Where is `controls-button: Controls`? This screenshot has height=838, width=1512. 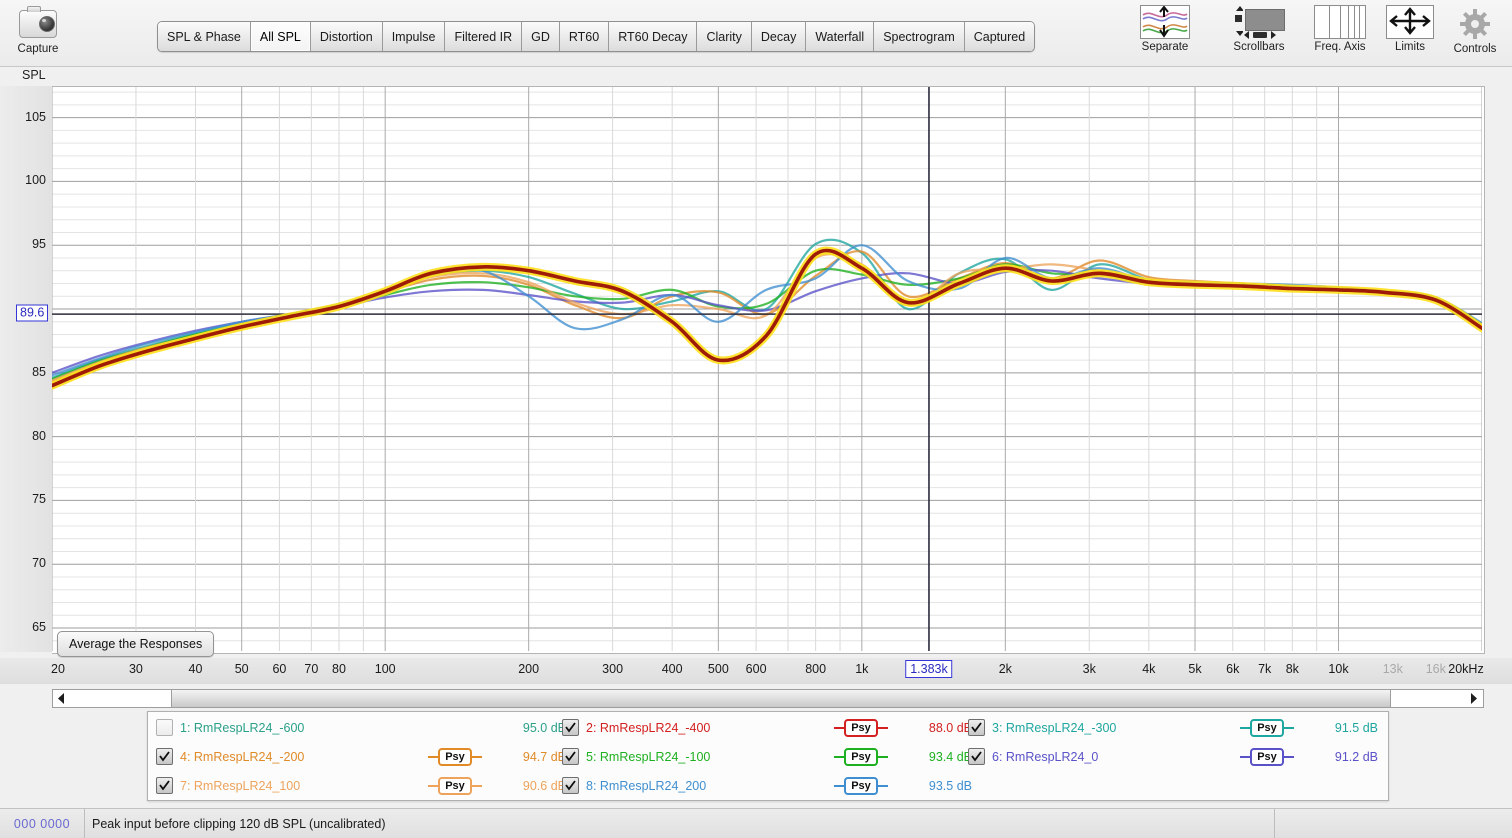 controls-button: Controls is located at coordinates (1475, 30).